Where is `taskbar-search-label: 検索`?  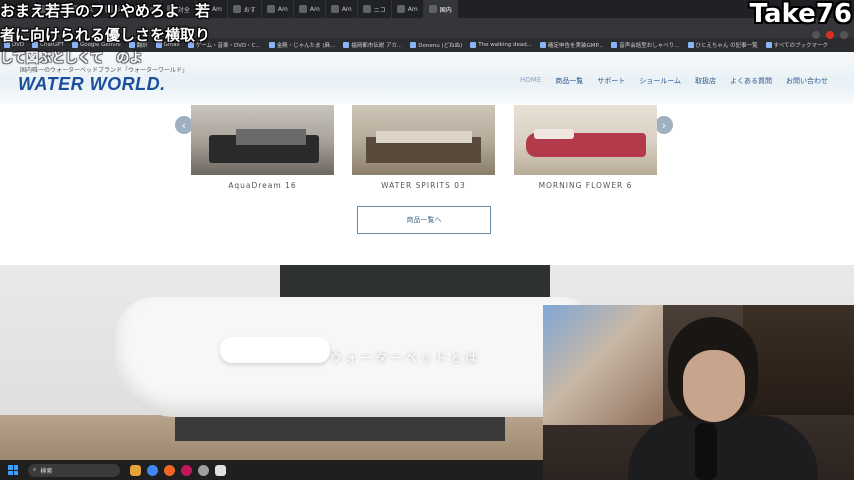 taskbar-search-label: 検索 is located at coordinates (46, 471).